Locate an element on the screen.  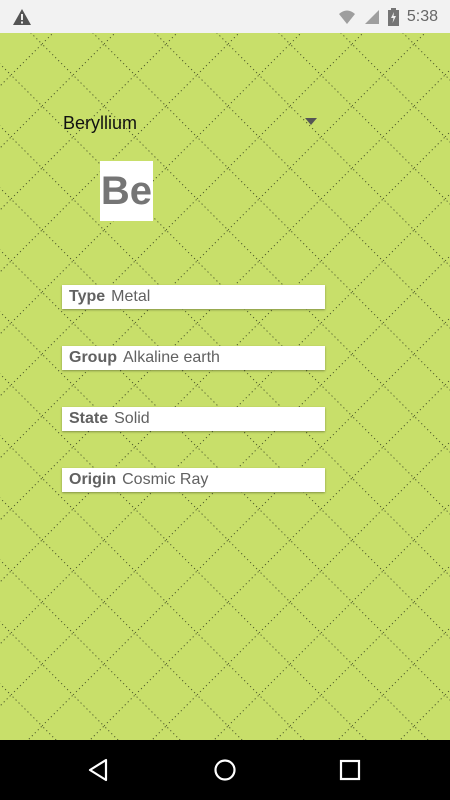
status-bar: 5:38 is located at coordinates (225, 16).